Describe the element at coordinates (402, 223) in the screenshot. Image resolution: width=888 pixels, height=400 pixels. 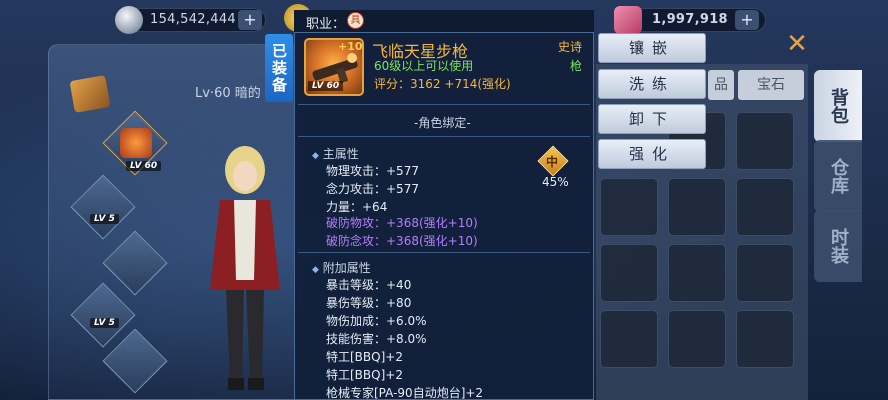
I see `enhanced-attr-item: 破防物攻：+368(强化+10)` at that location.